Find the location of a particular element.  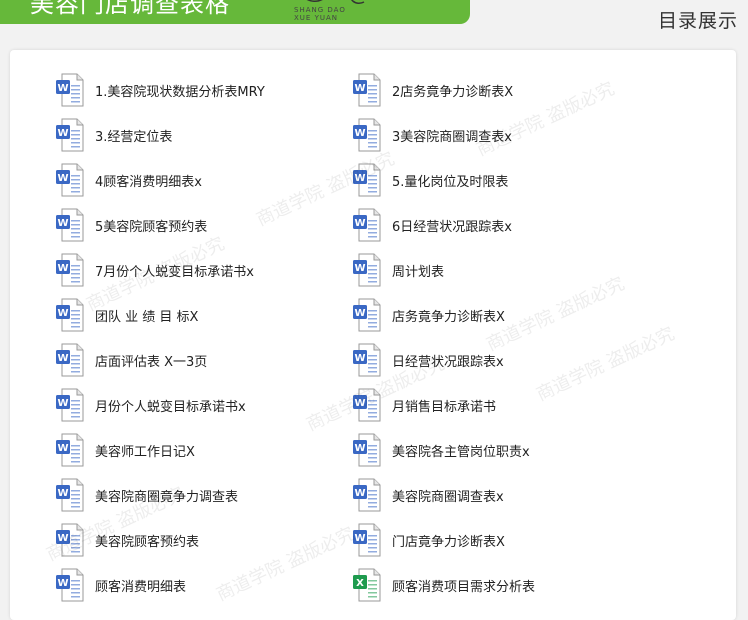

file-item: W 5.量化岗位及时限表 is located at coordinates (430, 180).